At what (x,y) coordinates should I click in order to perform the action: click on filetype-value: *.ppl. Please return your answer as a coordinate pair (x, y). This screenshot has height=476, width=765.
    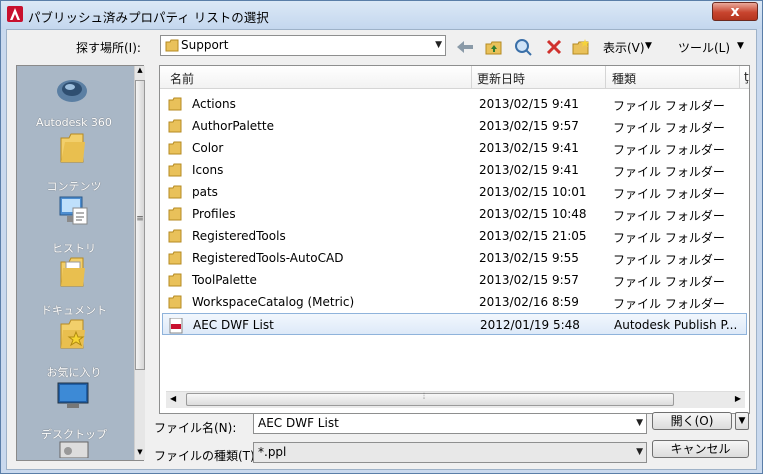
    Looking at the image, I should click on (272, 452).